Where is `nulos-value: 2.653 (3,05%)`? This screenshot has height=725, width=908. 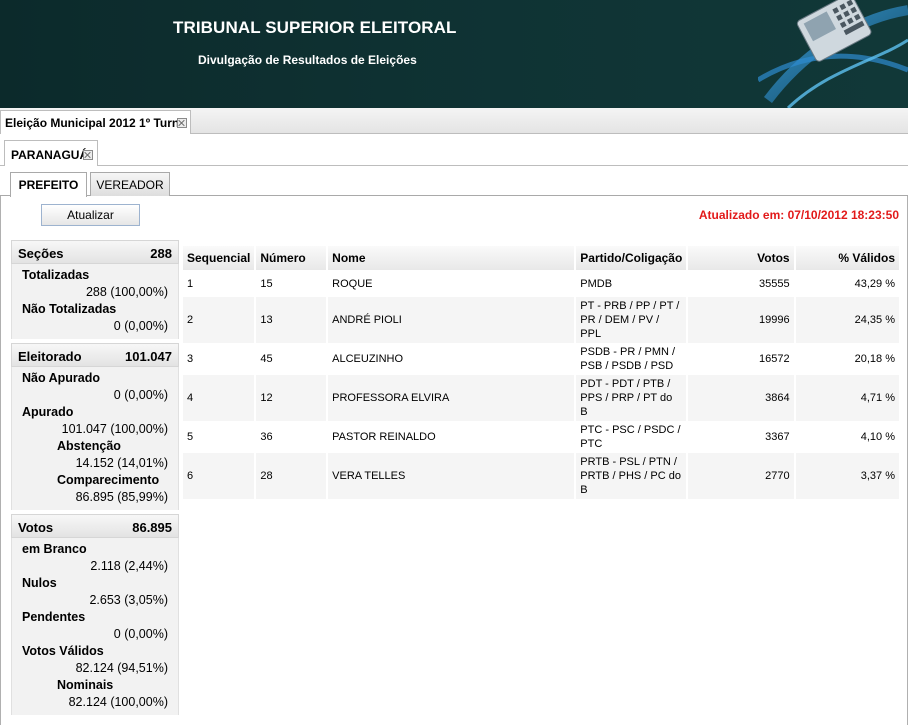 nulos-value: 2.653 (3,05%) is located at coordinates (128, 600).